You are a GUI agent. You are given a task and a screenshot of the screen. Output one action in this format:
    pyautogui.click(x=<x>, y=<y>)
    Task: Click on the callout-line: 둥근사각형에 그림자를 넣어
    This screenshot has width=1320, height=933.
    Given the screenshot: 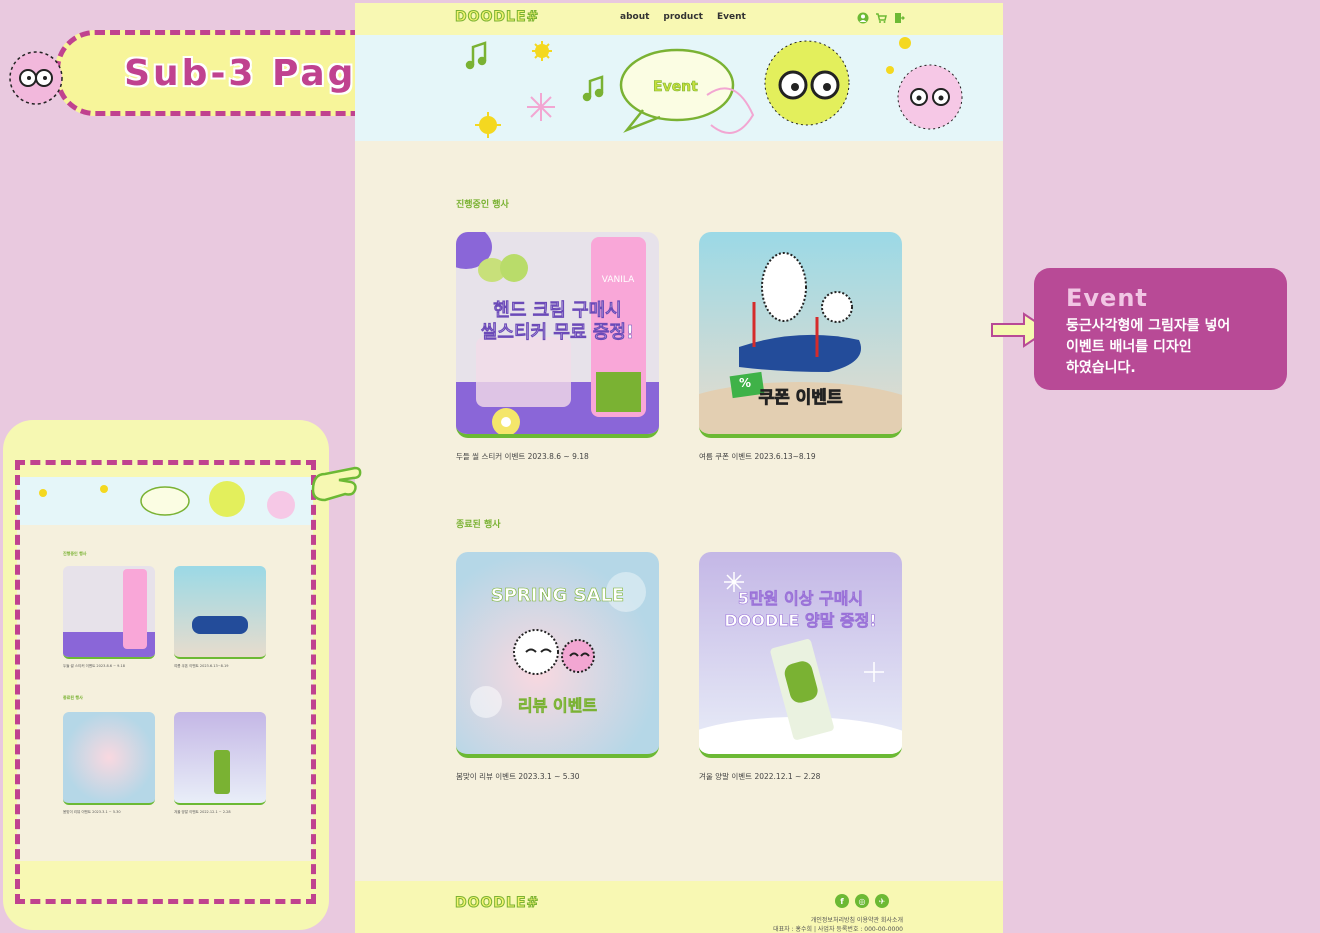 What is the action you would take?
    pyautogui.click(x=1148, y=326)
    